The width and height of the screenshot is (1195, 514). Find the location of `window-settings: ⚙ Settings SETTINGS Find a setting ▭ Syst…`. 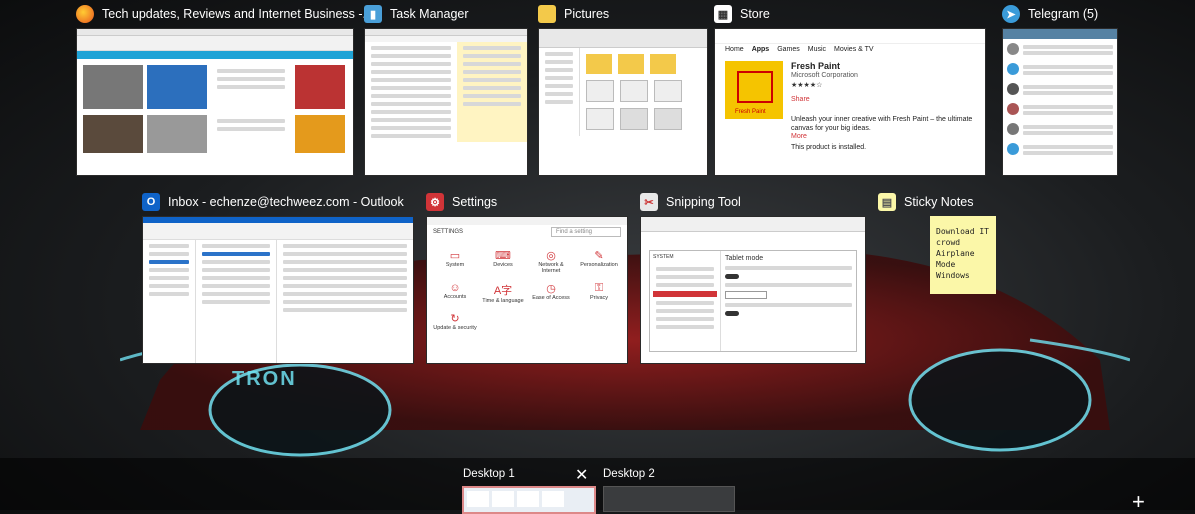

window-settings: ⚙ Settings SETTINGS Find a setting ▭ Syst… is located at coordinates (527, 276).